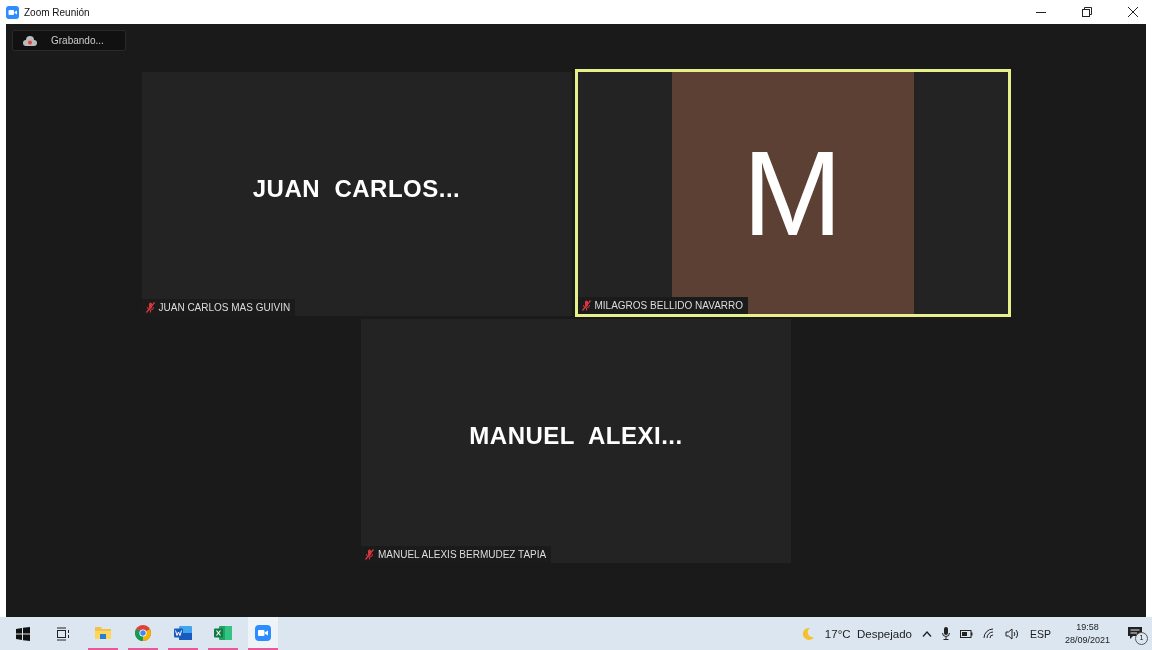 The width and height of the screenshot is (1152, 650). Describe the element at coordinates (462, 554) in the screenshot. I see `participant-name: MANUEL ALEXIS BERMUDEZ TAPIA` at that location.